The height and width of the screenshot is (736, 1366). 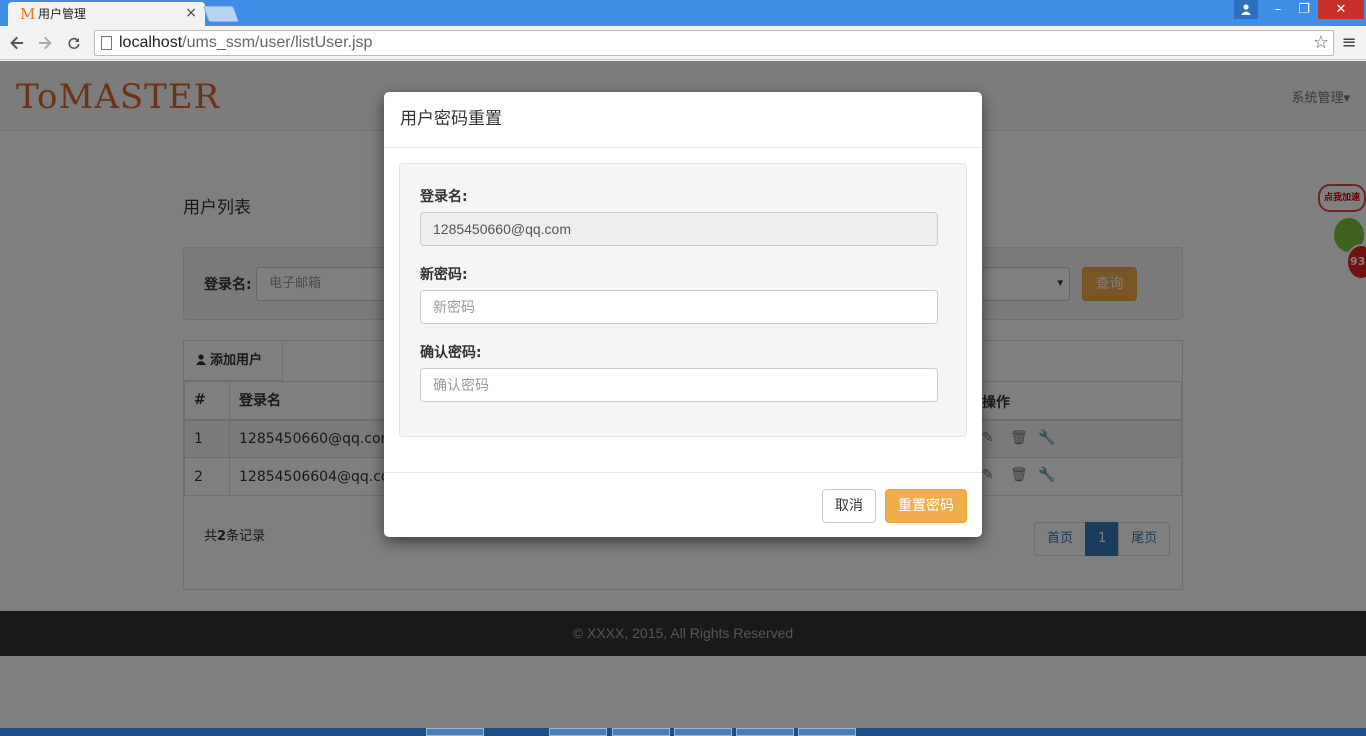 I want to click on url-text: localhost/ums_ssm/user/listUser.jsp, so click(x=245, y=43).